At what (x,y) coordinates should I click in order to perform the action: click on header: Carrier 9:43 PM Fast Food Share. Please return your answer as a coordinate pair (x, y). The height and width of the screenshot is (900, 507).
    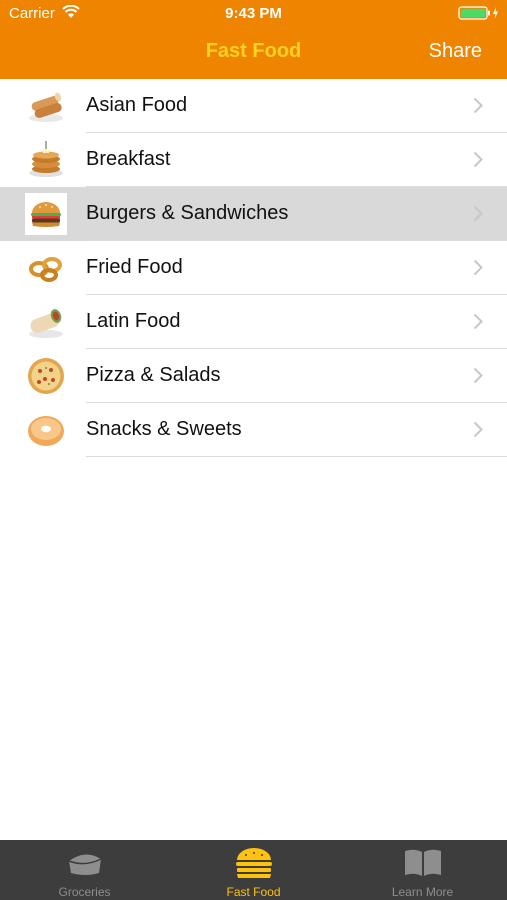
    Looking at the image, I should click on (253, 39).